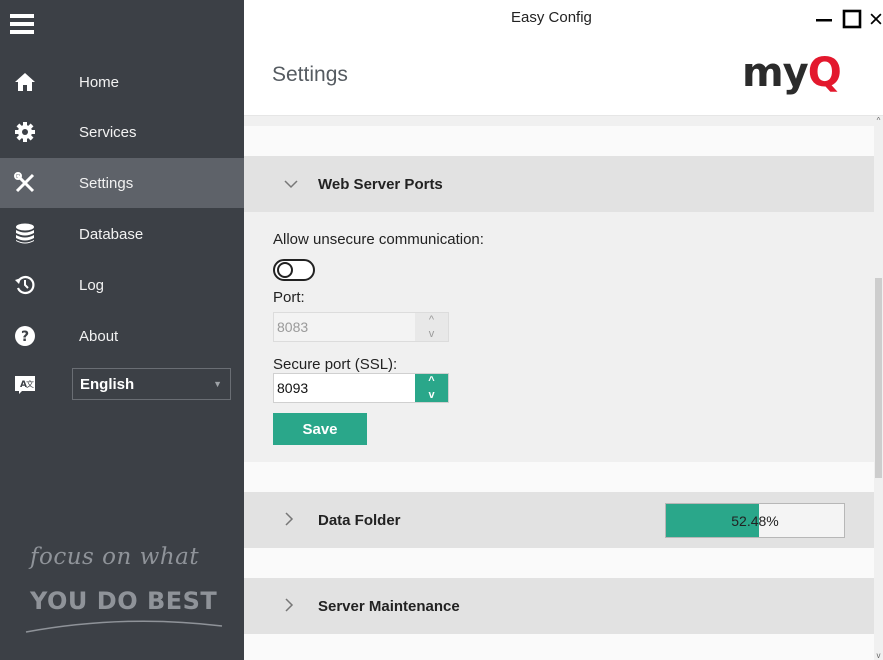 The width and height of the screenshot is (883, 660). I want to click on progress-text: 52.48%, so click(755, 520).